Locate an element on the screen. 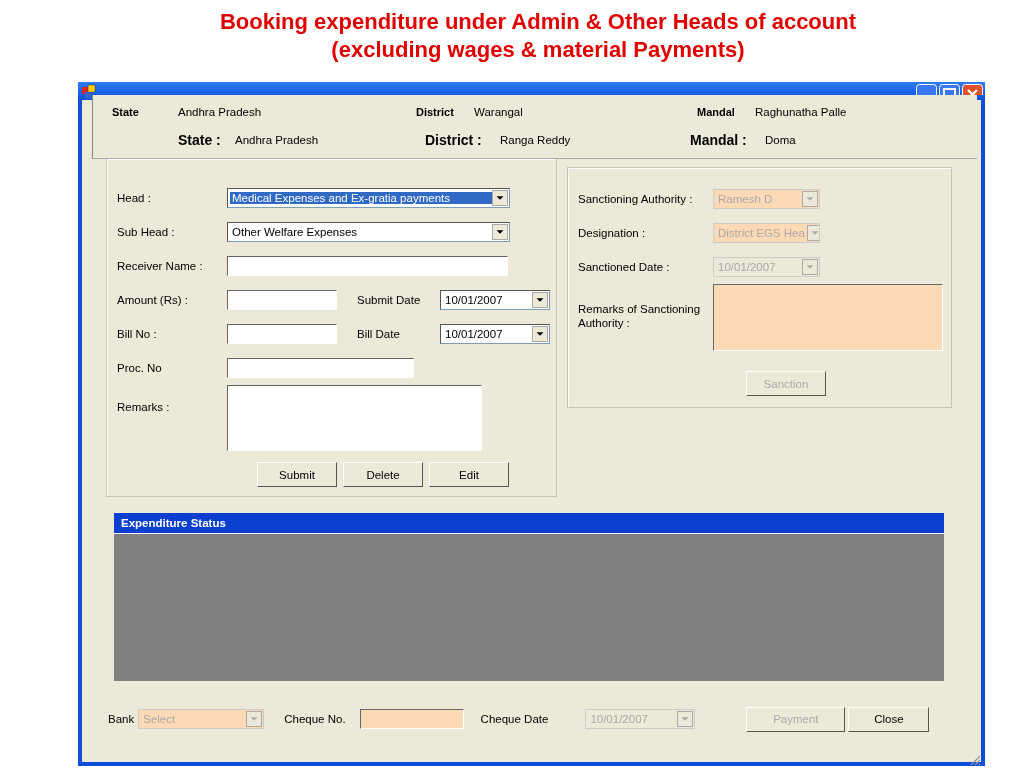  location-label: Mandal : is located at coordinates (719, 140).